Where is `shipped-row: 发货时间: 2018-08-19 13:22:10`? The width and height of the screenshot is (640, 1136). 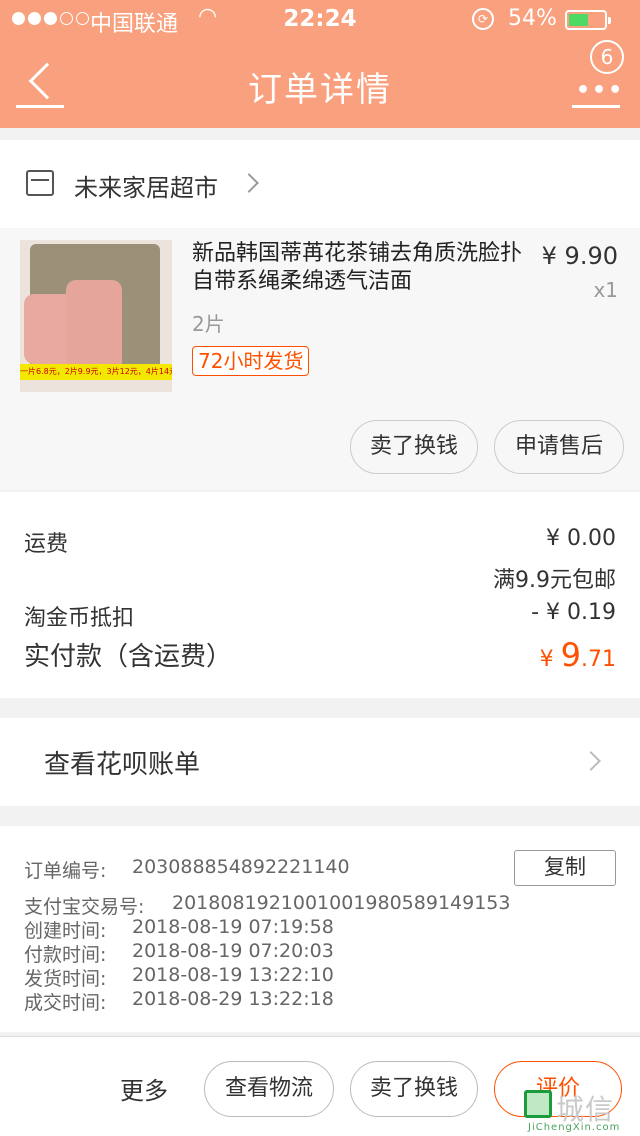
shipped-row: 发货时间: 2018-08-19 13:22:10 is located at coordinates (179, 977).